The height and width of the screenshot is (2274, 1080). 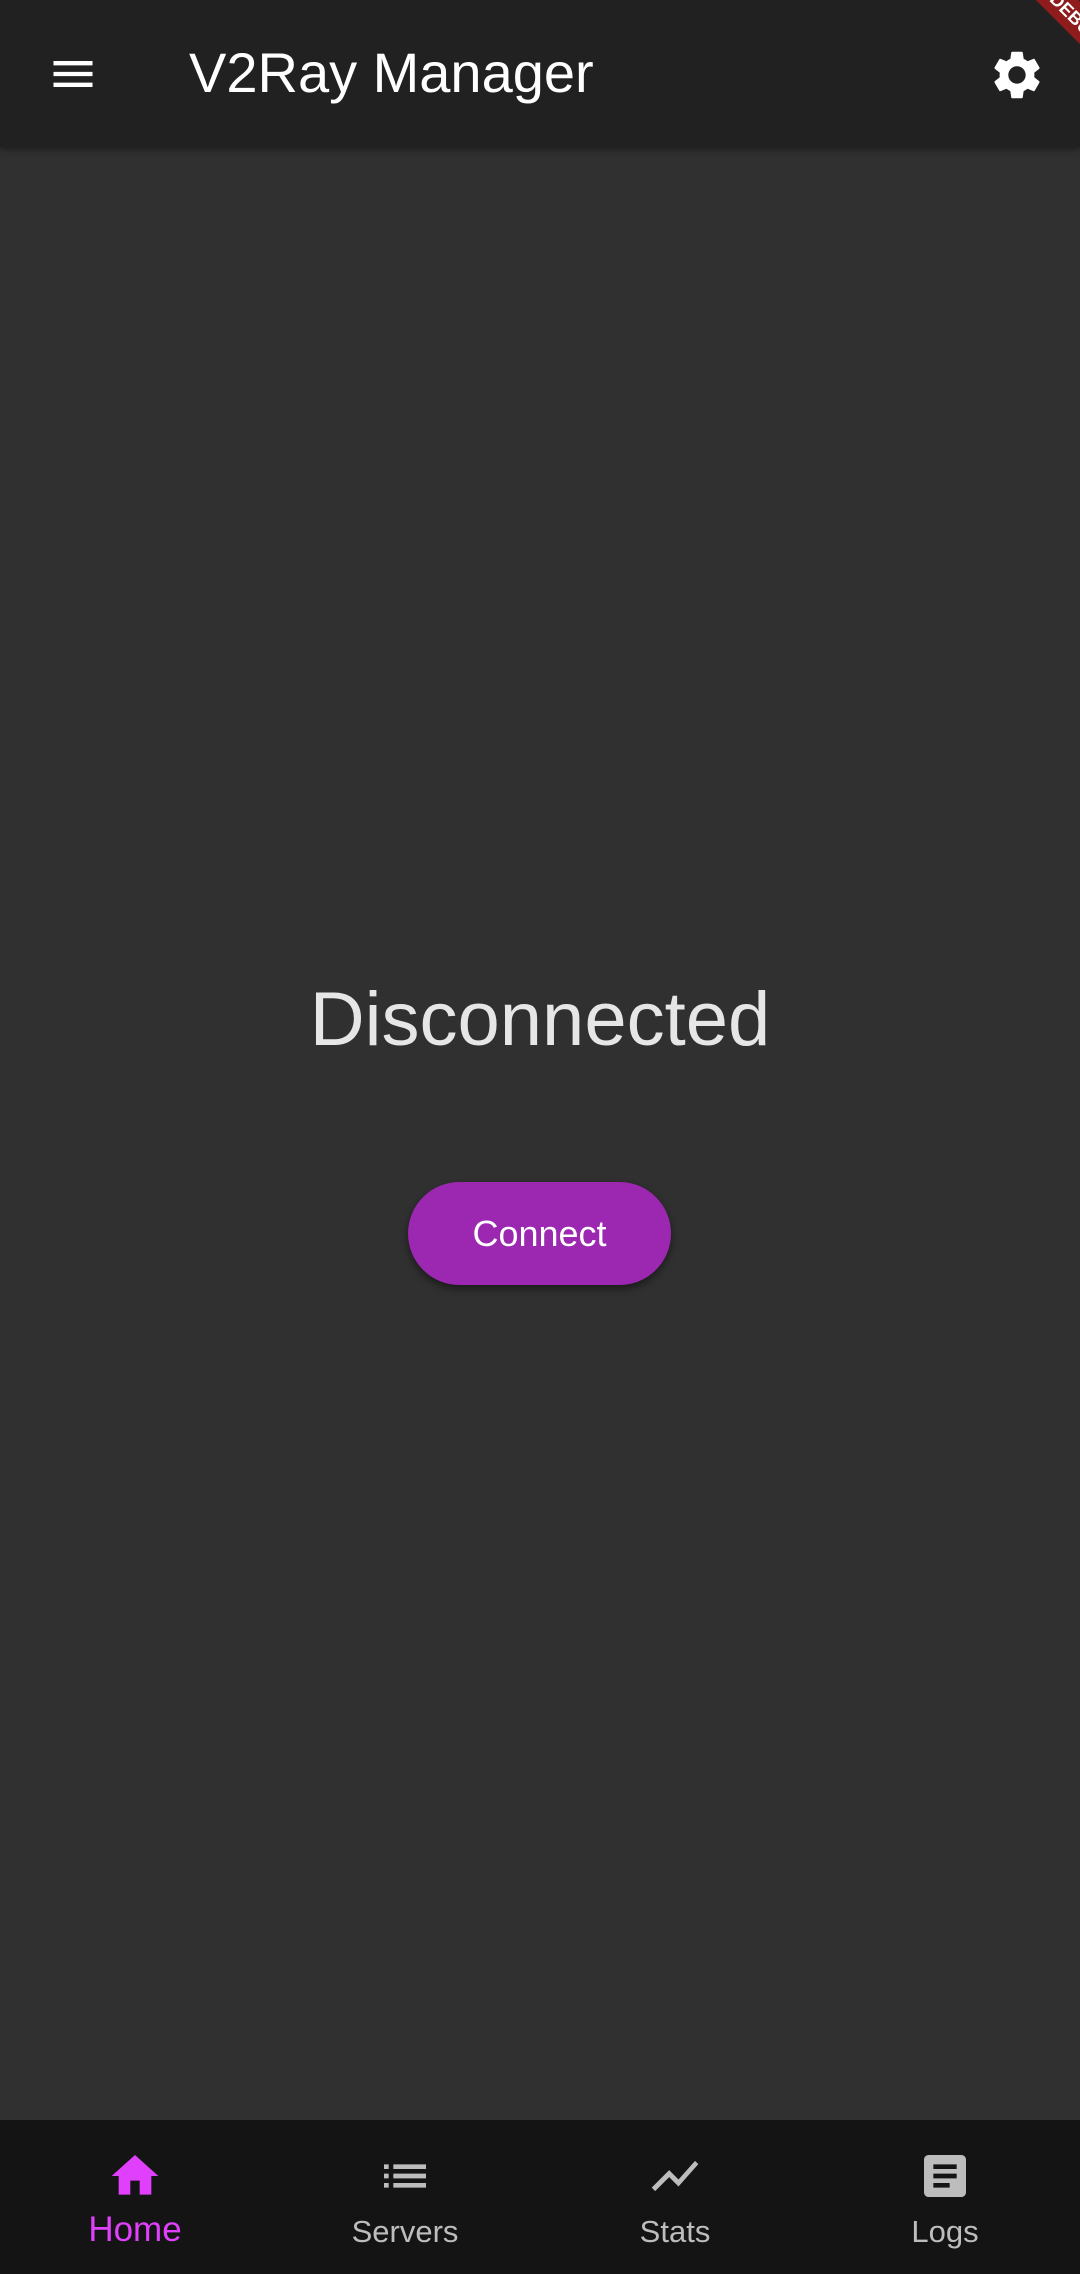 I want to click on nav-label-servers: Servers, so click(x=405, y=2231).